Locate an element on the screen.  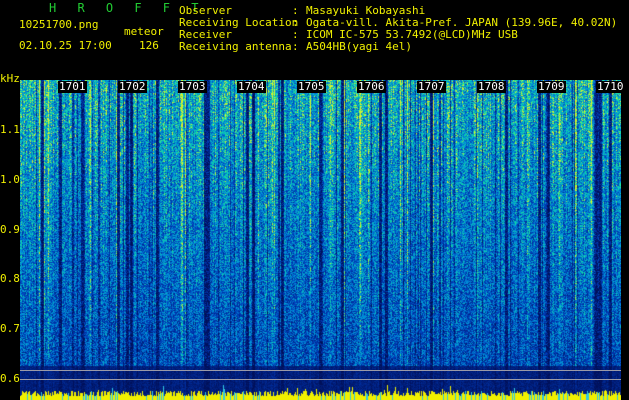
axis-tick: 0.8 is located at coordinates (10, 278).